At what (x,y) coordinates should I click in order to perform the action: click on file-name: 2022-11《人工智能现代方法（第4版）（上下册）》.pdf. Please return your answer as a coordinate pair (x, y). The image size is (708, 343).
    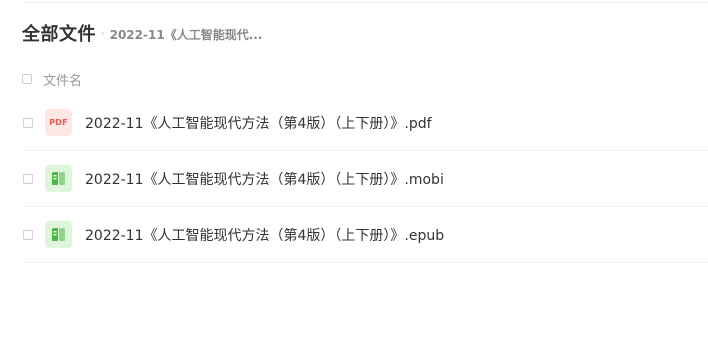
    Looking at the image, I should click on (258, 123).